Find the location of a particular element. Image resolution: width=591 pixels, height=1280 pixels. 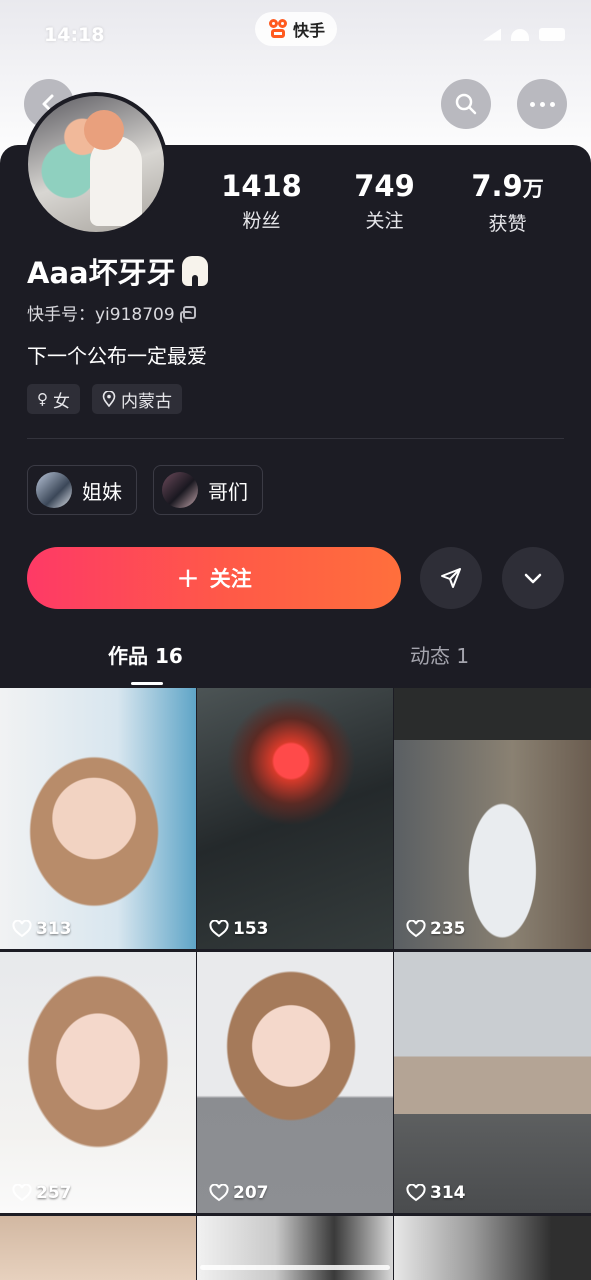

like-count-text: 207 is located at coordinates (251, 1193).